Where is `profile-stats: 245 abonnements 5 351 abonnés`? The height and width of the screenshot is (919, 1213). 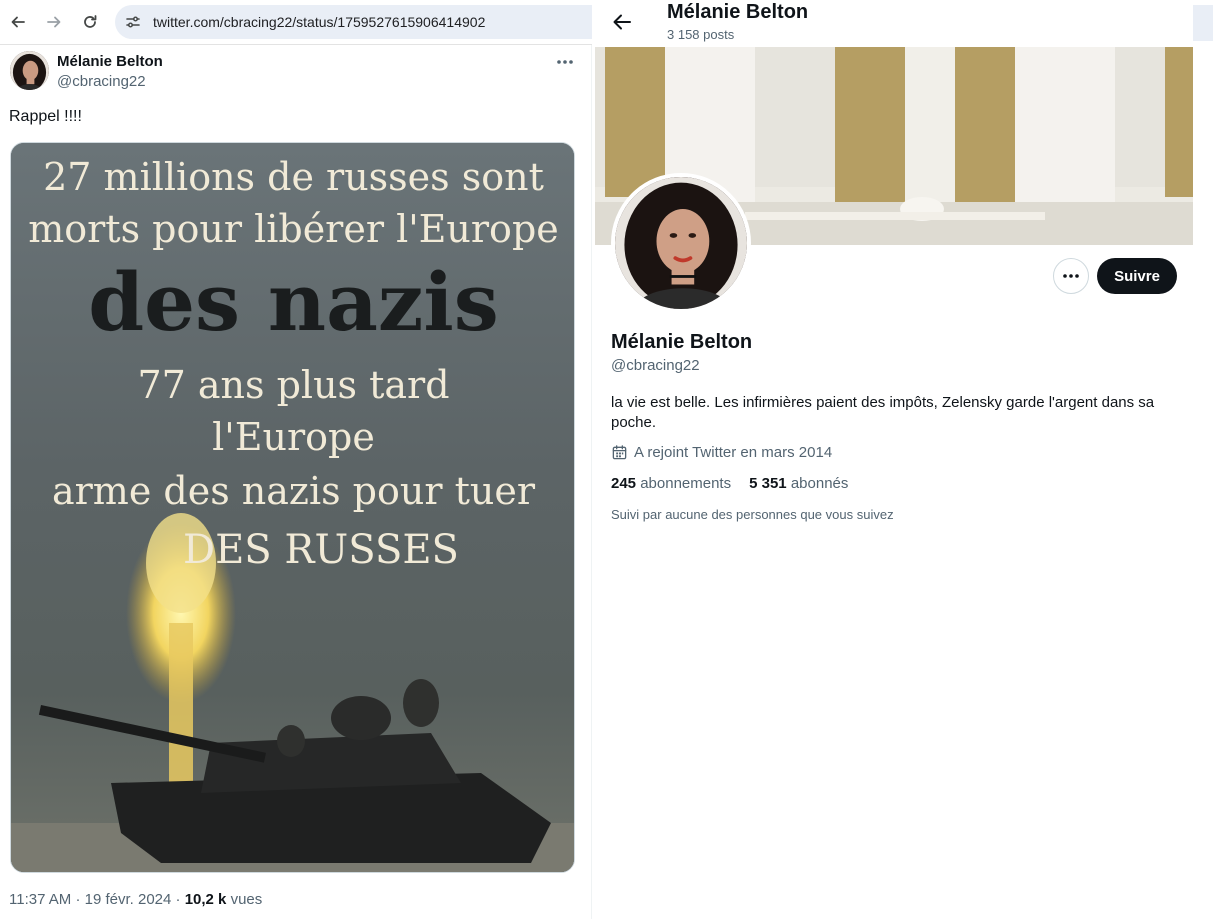 profile-stats: 245 abonnements 5 351 abonnés is located at coordinates (729, 483).